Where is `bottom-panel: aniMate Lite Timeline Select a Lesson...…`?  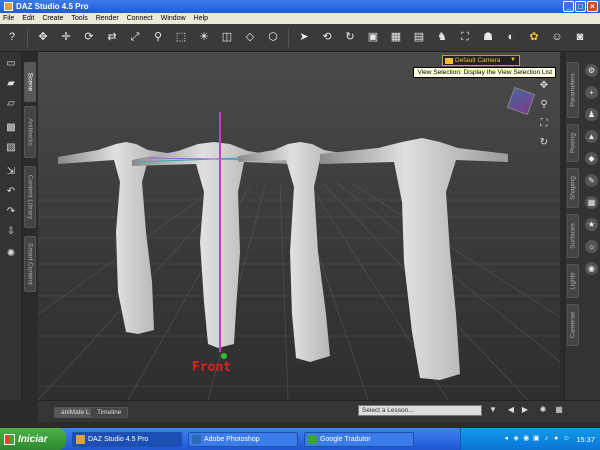
bottom-panel: aniMate Lite Timeline Select a Lesson...… is located at coordinates (319, 411).